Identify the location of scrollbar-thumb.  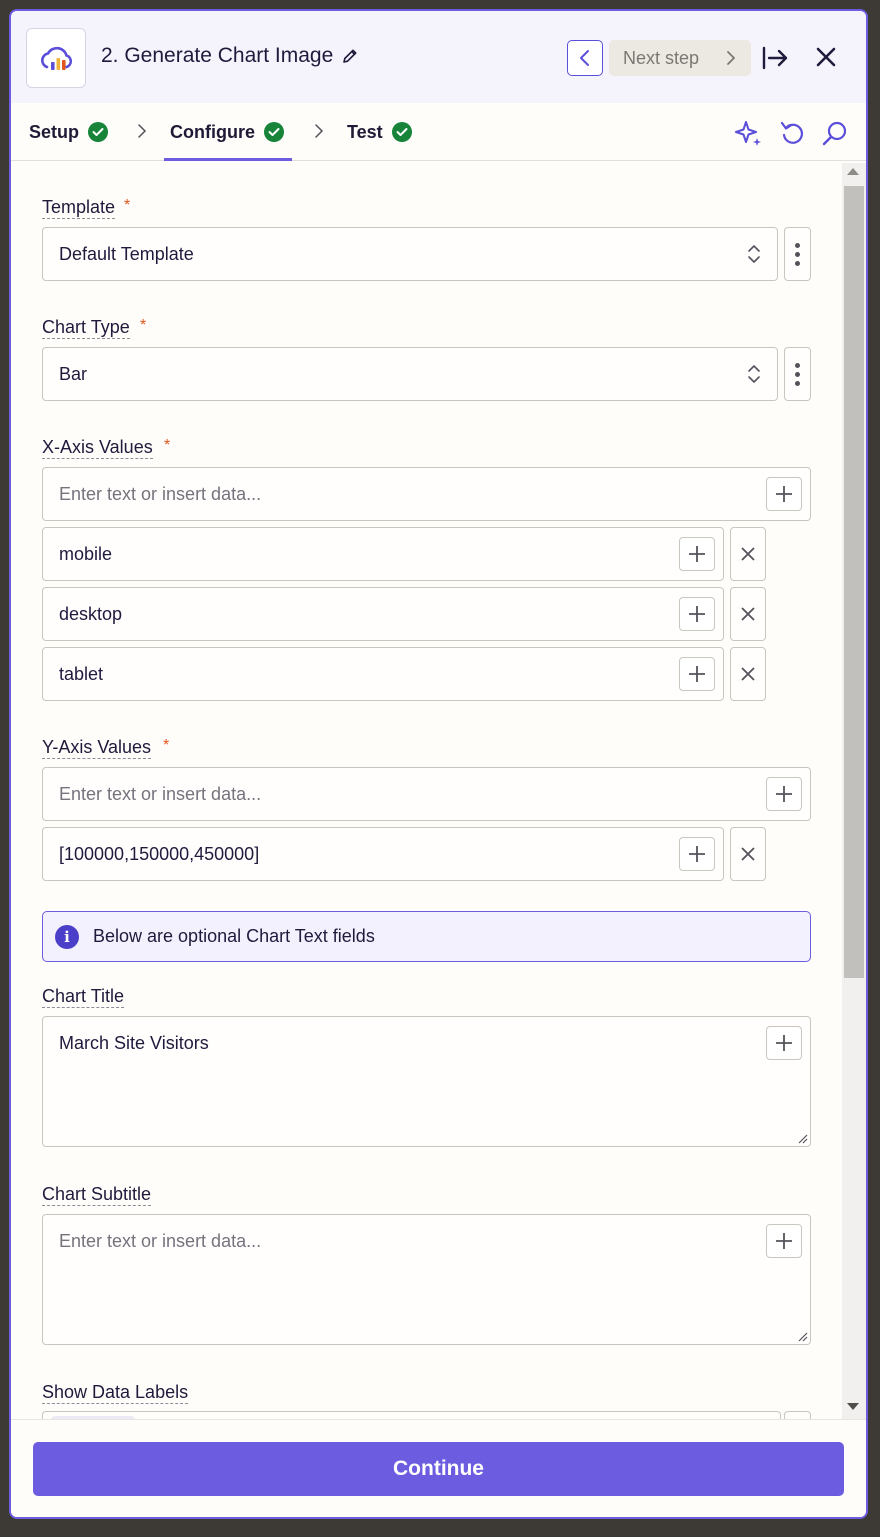
(854, 582).